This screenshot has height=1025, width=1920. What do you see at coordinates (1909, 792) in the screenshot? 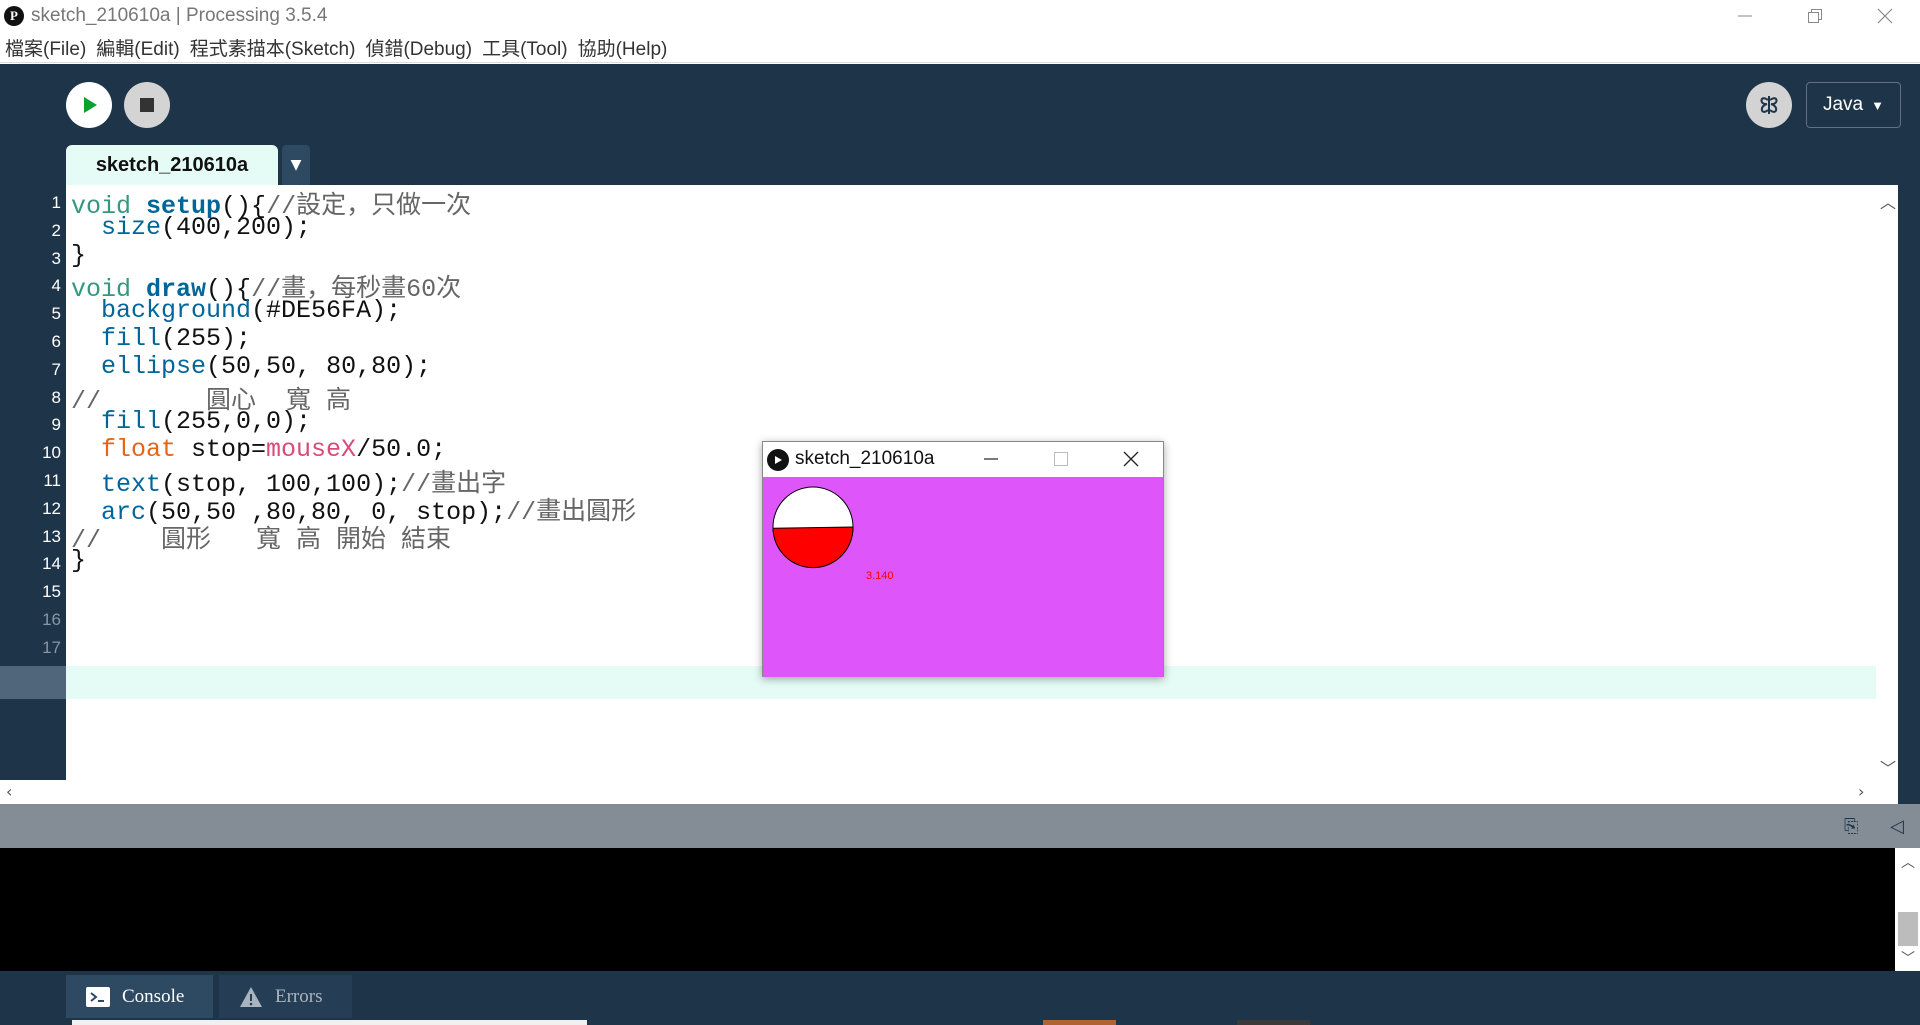
I see `scroll-corner` at bounding box center [1909, 792].